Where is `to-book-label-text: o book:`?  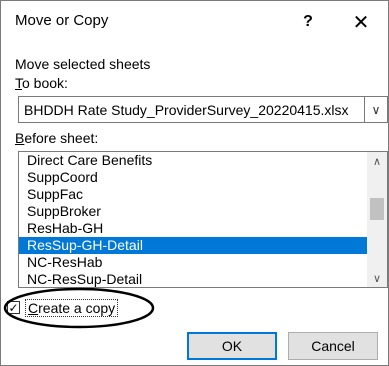 to-book-label-text: o book: is located at coordinates (45, 83).